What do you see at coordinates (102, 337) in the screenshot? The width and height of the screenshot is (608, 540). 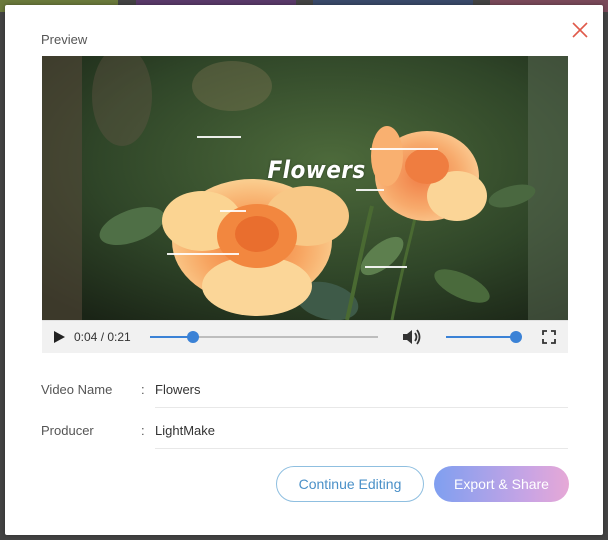 I see `time-display: 0:04 / 0:21` at bounding box center [102, 337].